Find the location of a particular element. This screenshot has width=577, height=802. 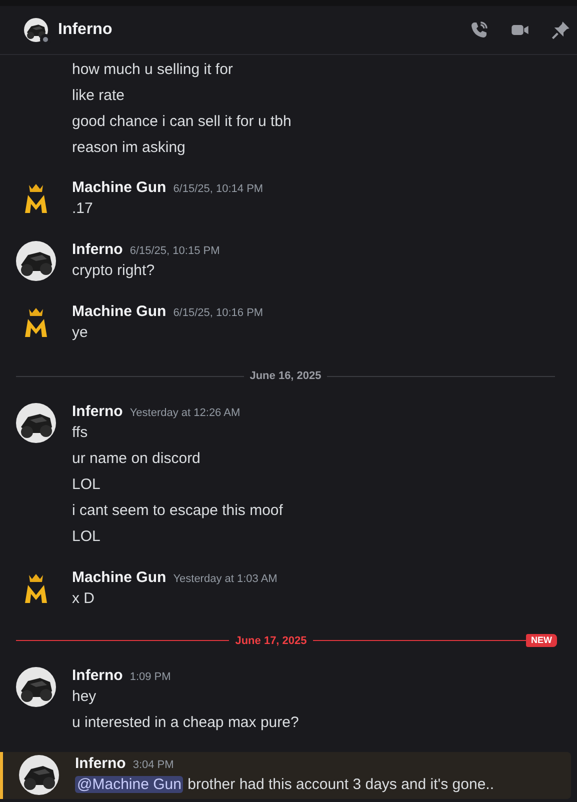

message-timestamp: Yesterday at 1:03 AM is located at coordinates (225, 579).